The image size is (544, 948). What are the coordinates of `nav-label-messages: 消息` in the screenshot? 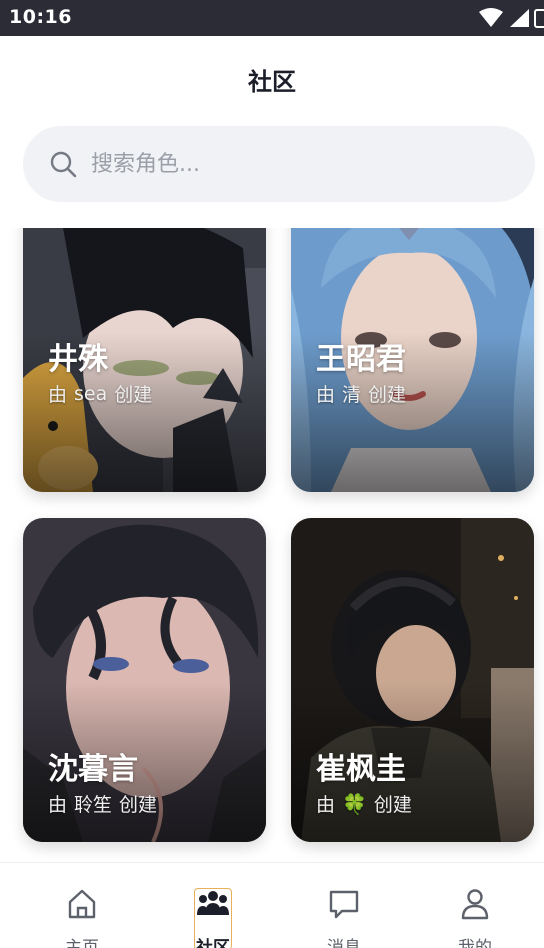 It's located at (344, 943).